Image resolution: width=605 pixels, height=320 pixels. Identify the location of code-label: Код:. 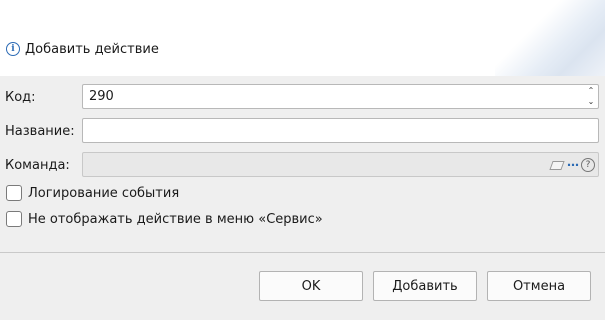
(20, 97).